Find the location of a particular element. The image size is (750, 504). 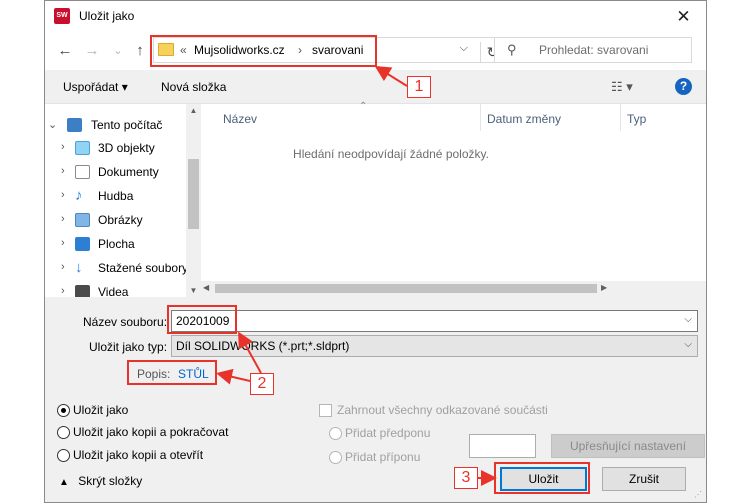

annotation-arrow-2b is located at coordinates (233, 376).